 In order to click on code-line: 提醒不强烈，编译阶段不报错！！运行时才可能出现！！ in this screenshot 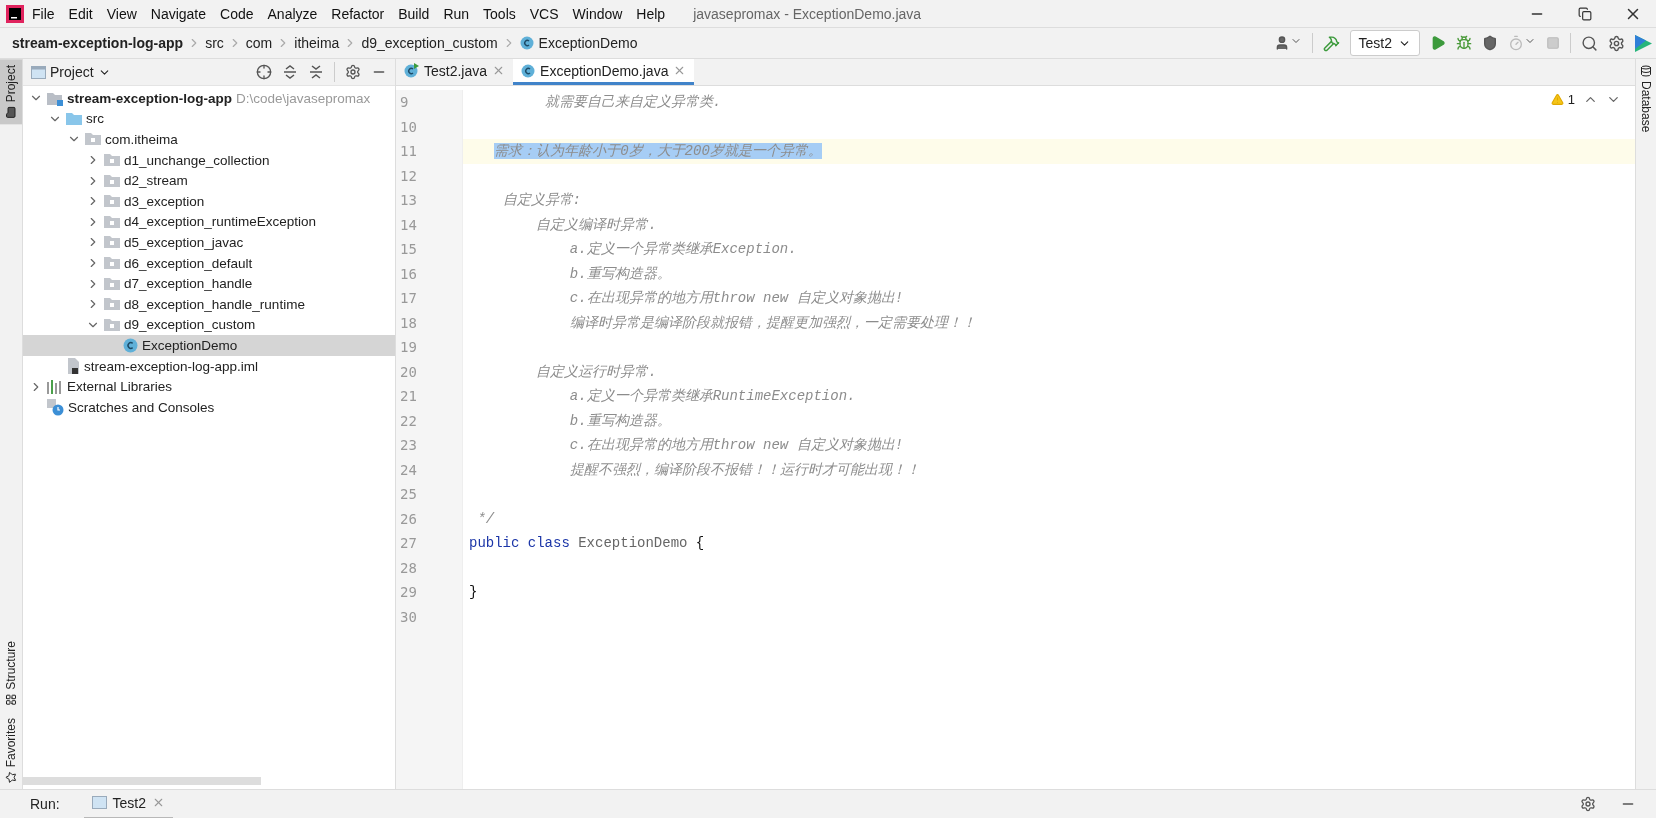, I will do `click(744, 469)`.